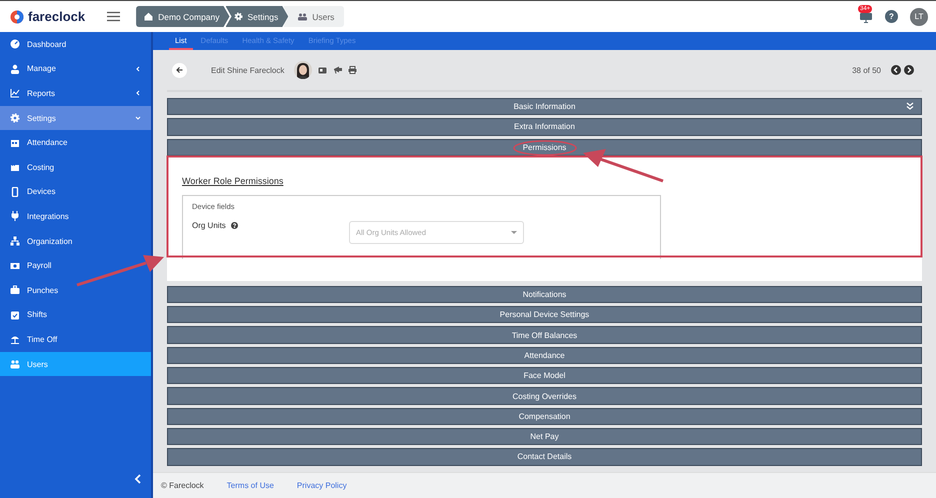 The height and width of the screenshot is (498, 936). What do you see at coordinates (75, 216) in the screenshot?
I see `sidebar-item: Integrations` at bounding box center [75, 216].